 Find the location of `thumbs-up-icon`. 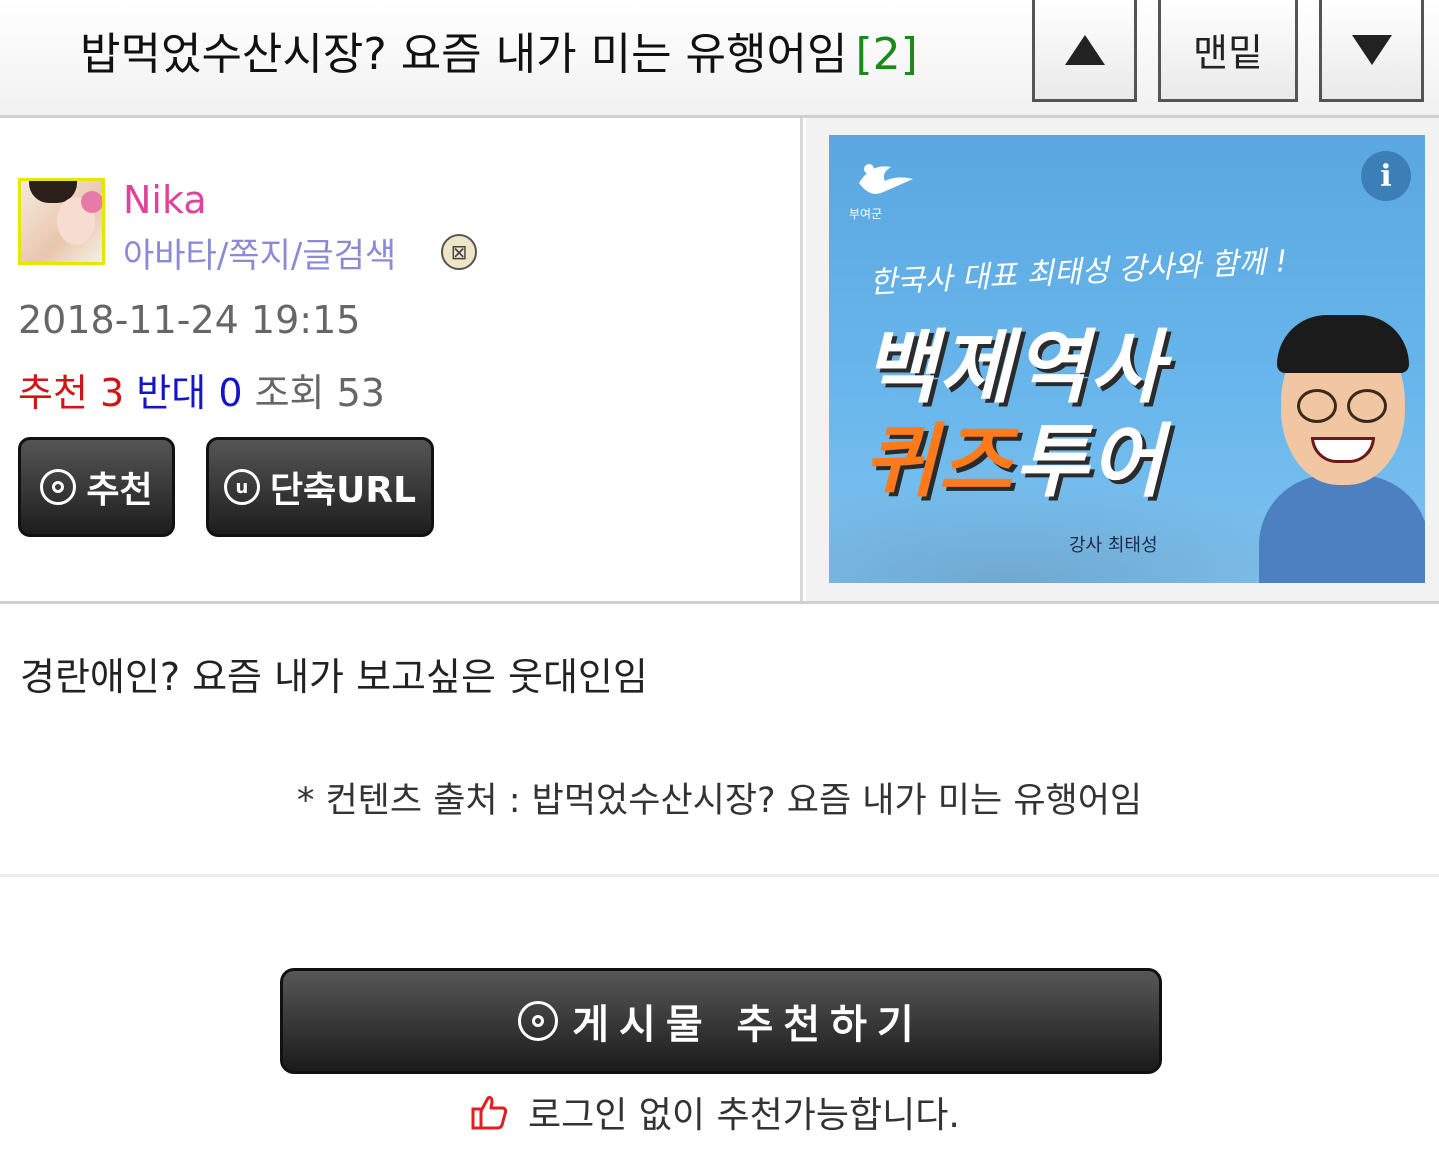

thumbs-up-icon is located at coordinates (489, 1113).